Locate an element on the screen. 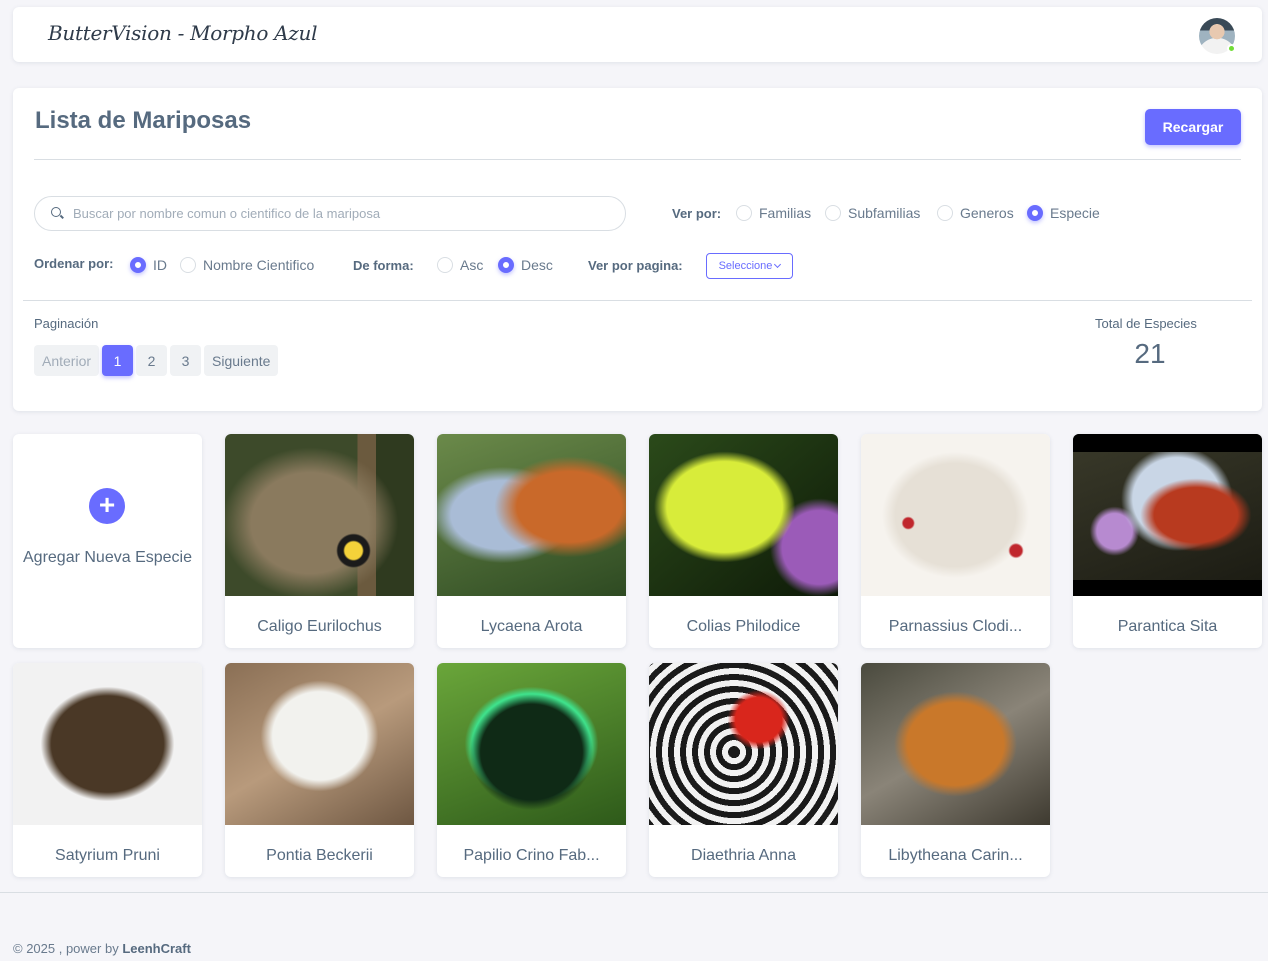  species-name: Diaethria Anna is located at coordinates (743, 855).